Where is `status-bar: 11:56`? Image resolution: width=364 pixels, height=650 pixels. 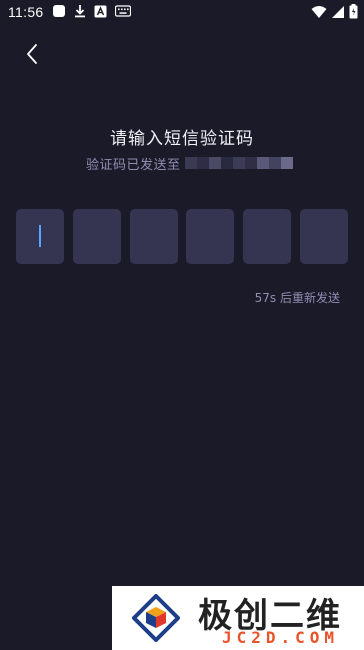 status-bar: 11:56 is located at coordinates (182, 13).